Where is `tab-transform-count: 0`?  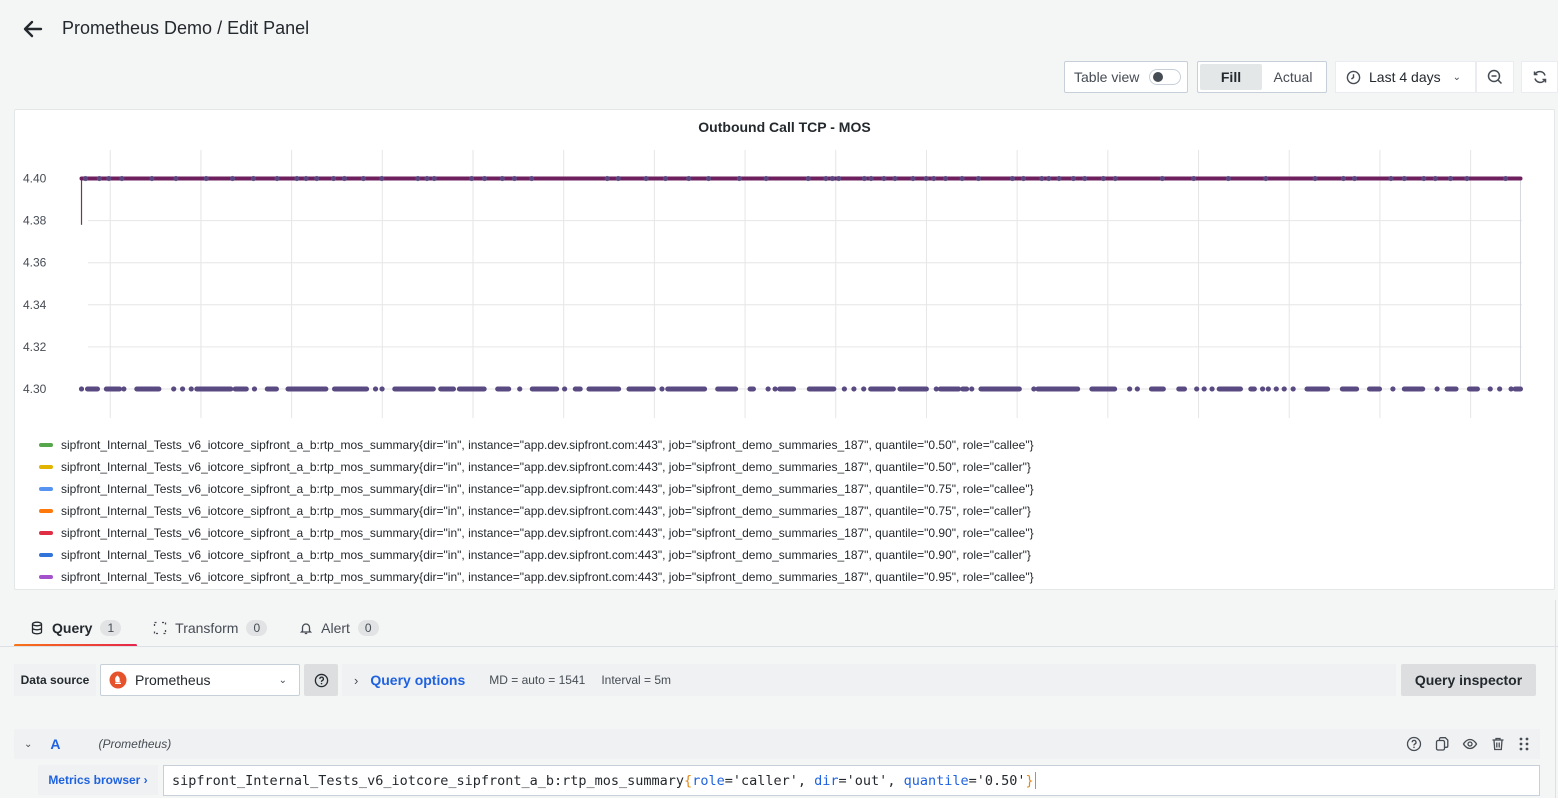
tab-transform-count: 0 is located at coordinates (257, 628).